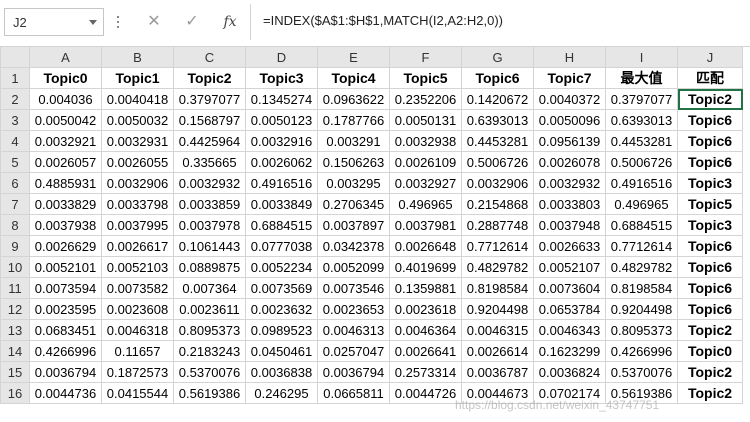 This screenshot has height=422, width=750. What do you see at coordinates (137, 204) in the screenshot?
I see `cell: 0.0033798` at bounding box center [137, 204].